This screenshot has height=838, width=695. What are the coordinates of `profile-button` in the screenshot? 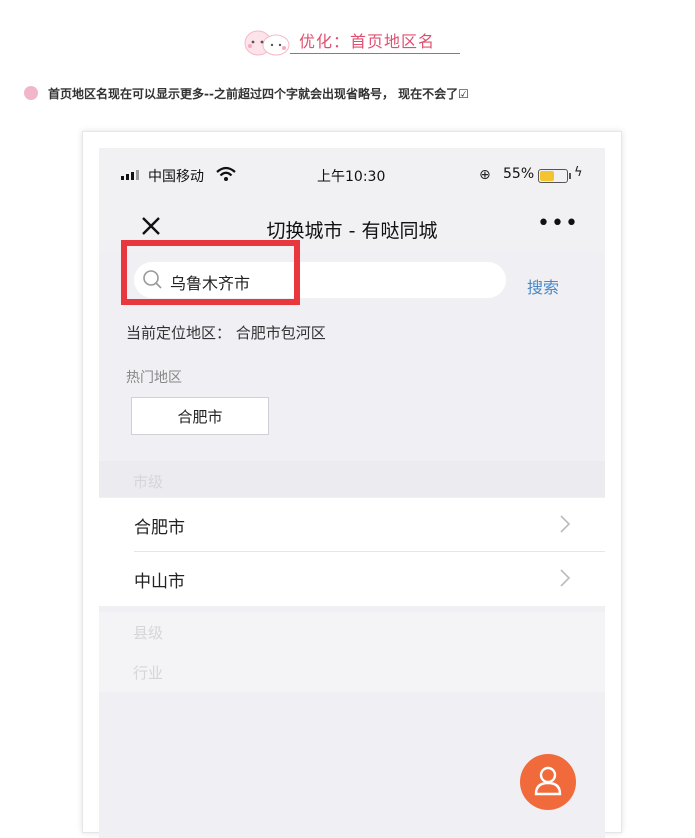 It's located at (548, 782).